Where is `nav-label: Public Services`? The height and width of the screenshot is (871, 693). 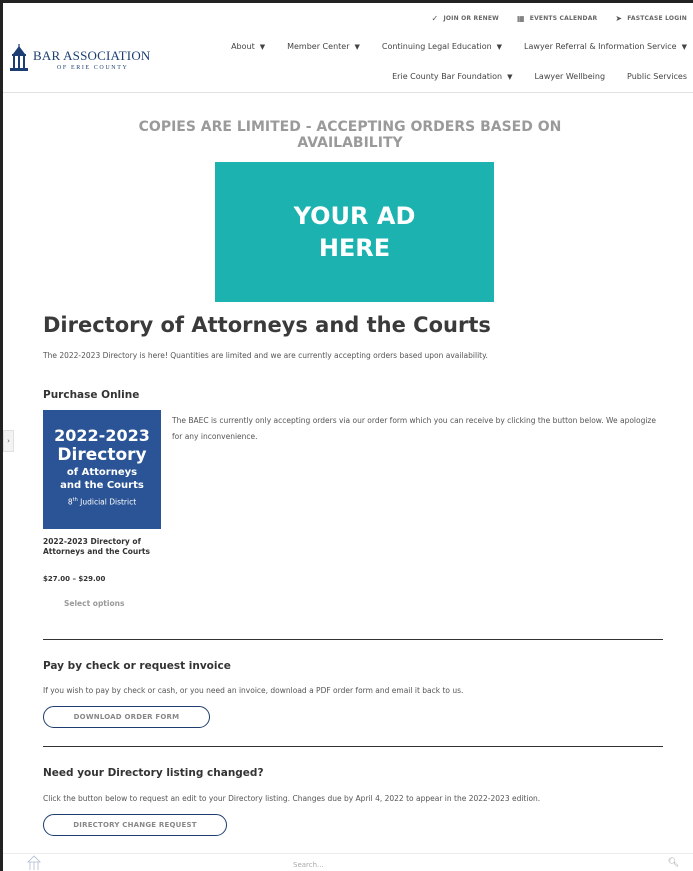
nav-label: Public Services is located at coordinates (657, 76).